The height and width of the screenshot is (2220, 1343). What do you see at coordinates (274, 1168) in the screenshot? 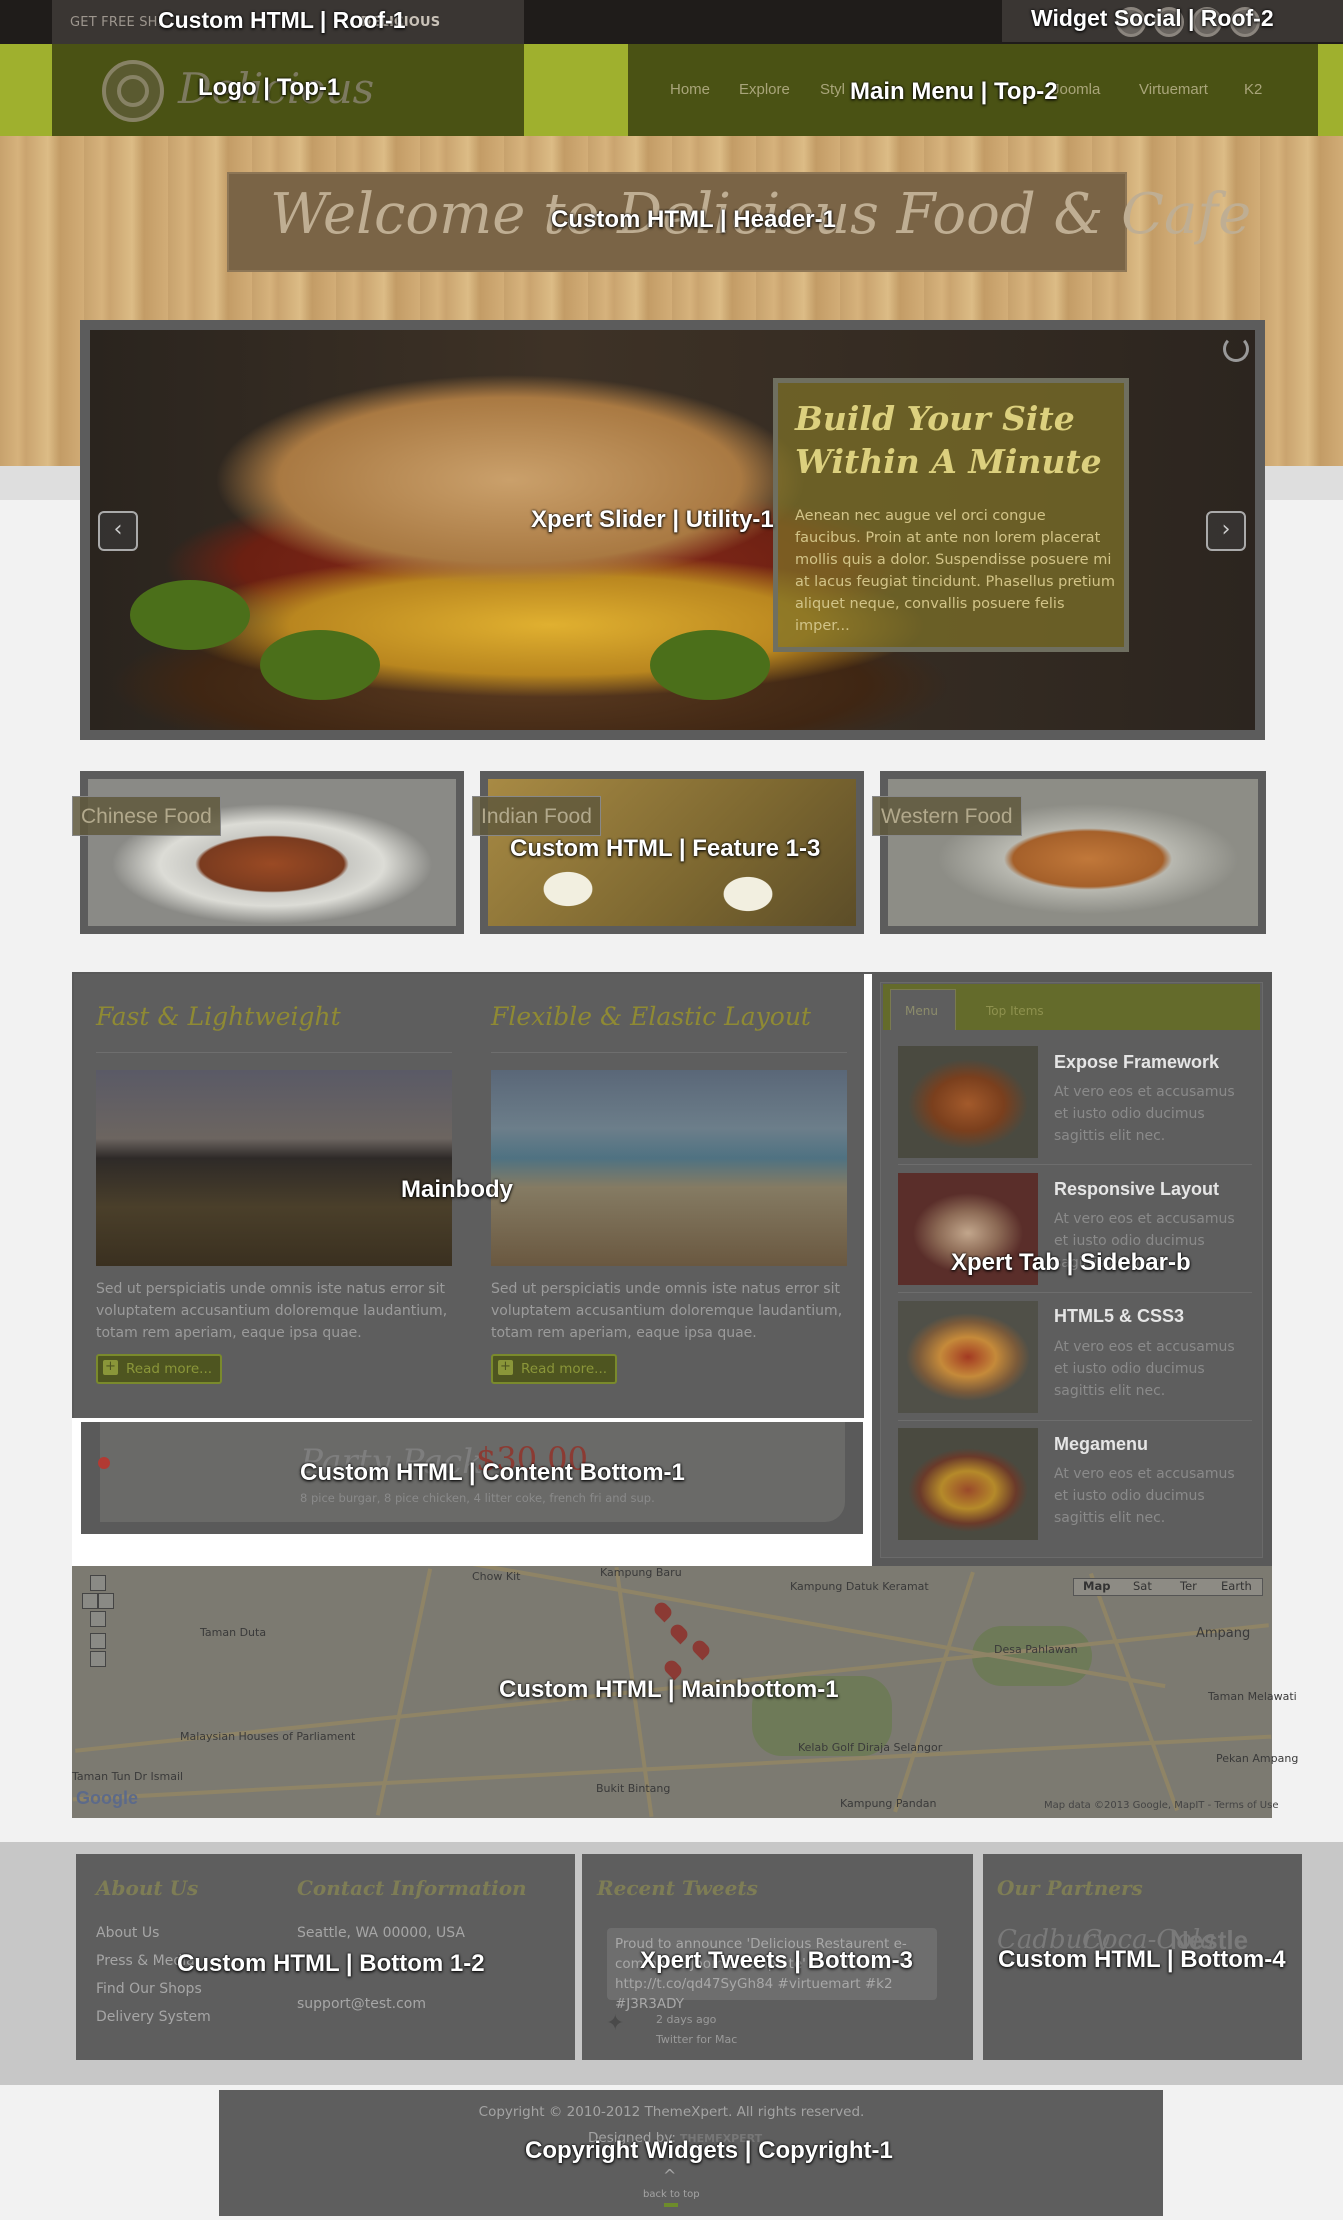
I see `restaurant-image` at bounding box center [274, 1168].